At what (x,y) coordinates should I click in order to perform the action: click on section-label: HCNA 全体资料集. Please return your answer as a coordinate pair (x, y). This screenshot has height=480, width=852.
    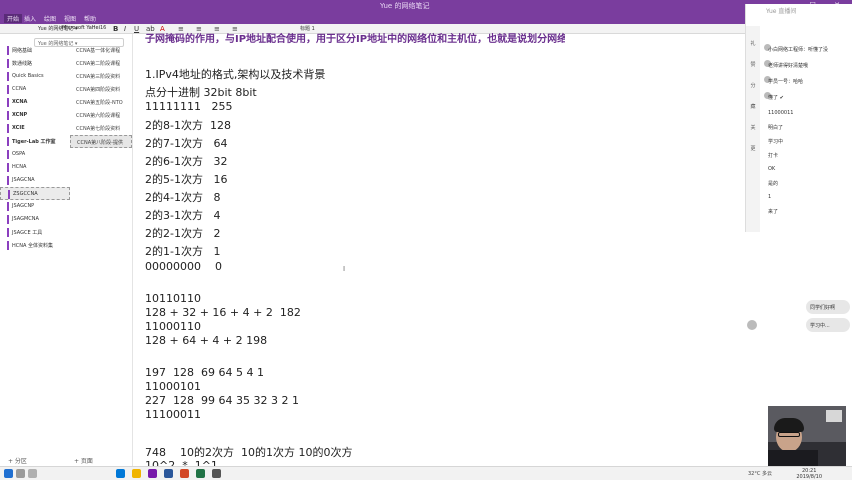
    Looking at the image, I should click on (33, 246).